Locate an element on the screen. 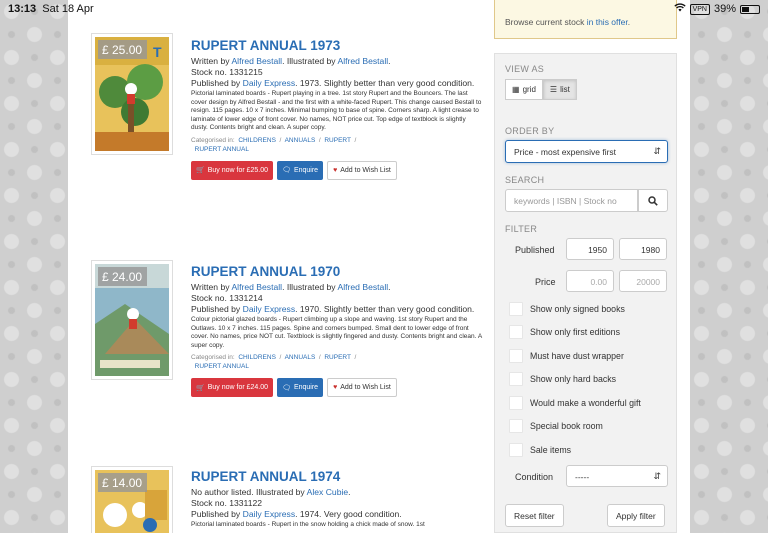 This screenshot has height=533, width=768. search-input: keywords | ISBN | Stock no is located at coordinates (571, 200).